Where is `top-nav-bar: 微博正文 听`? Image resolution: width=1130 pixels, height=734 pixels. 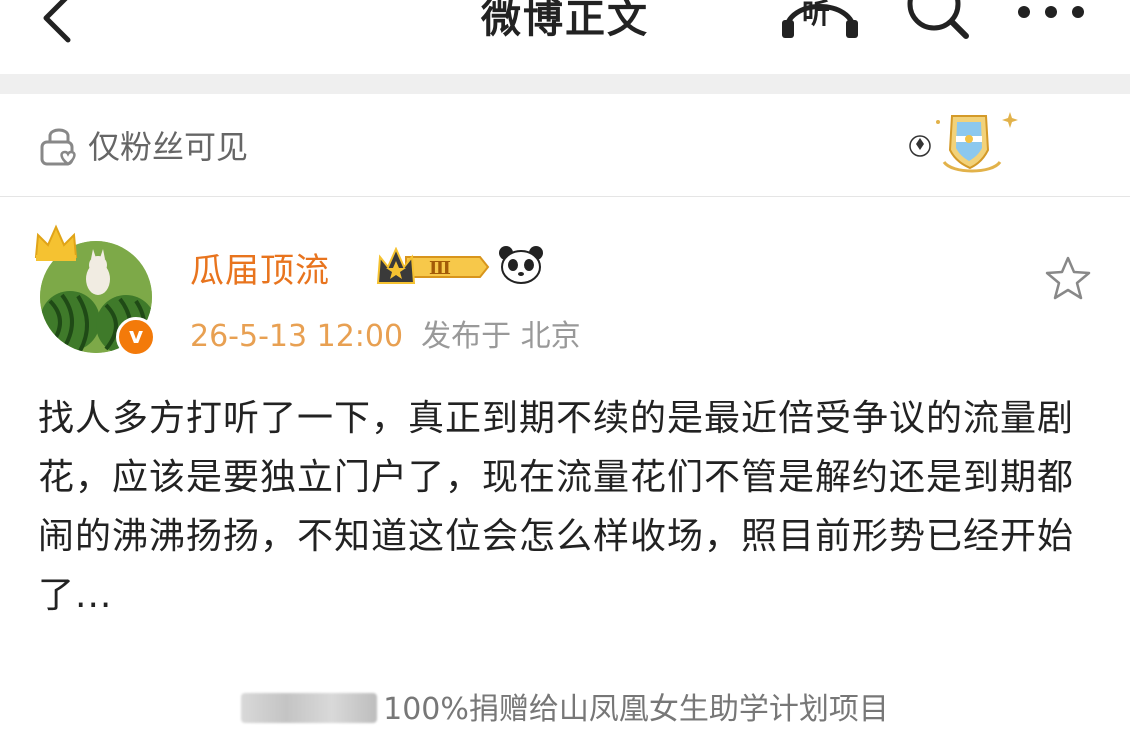
top-nav-bar: 微博正文 听 is located at coordinates (565, 37).